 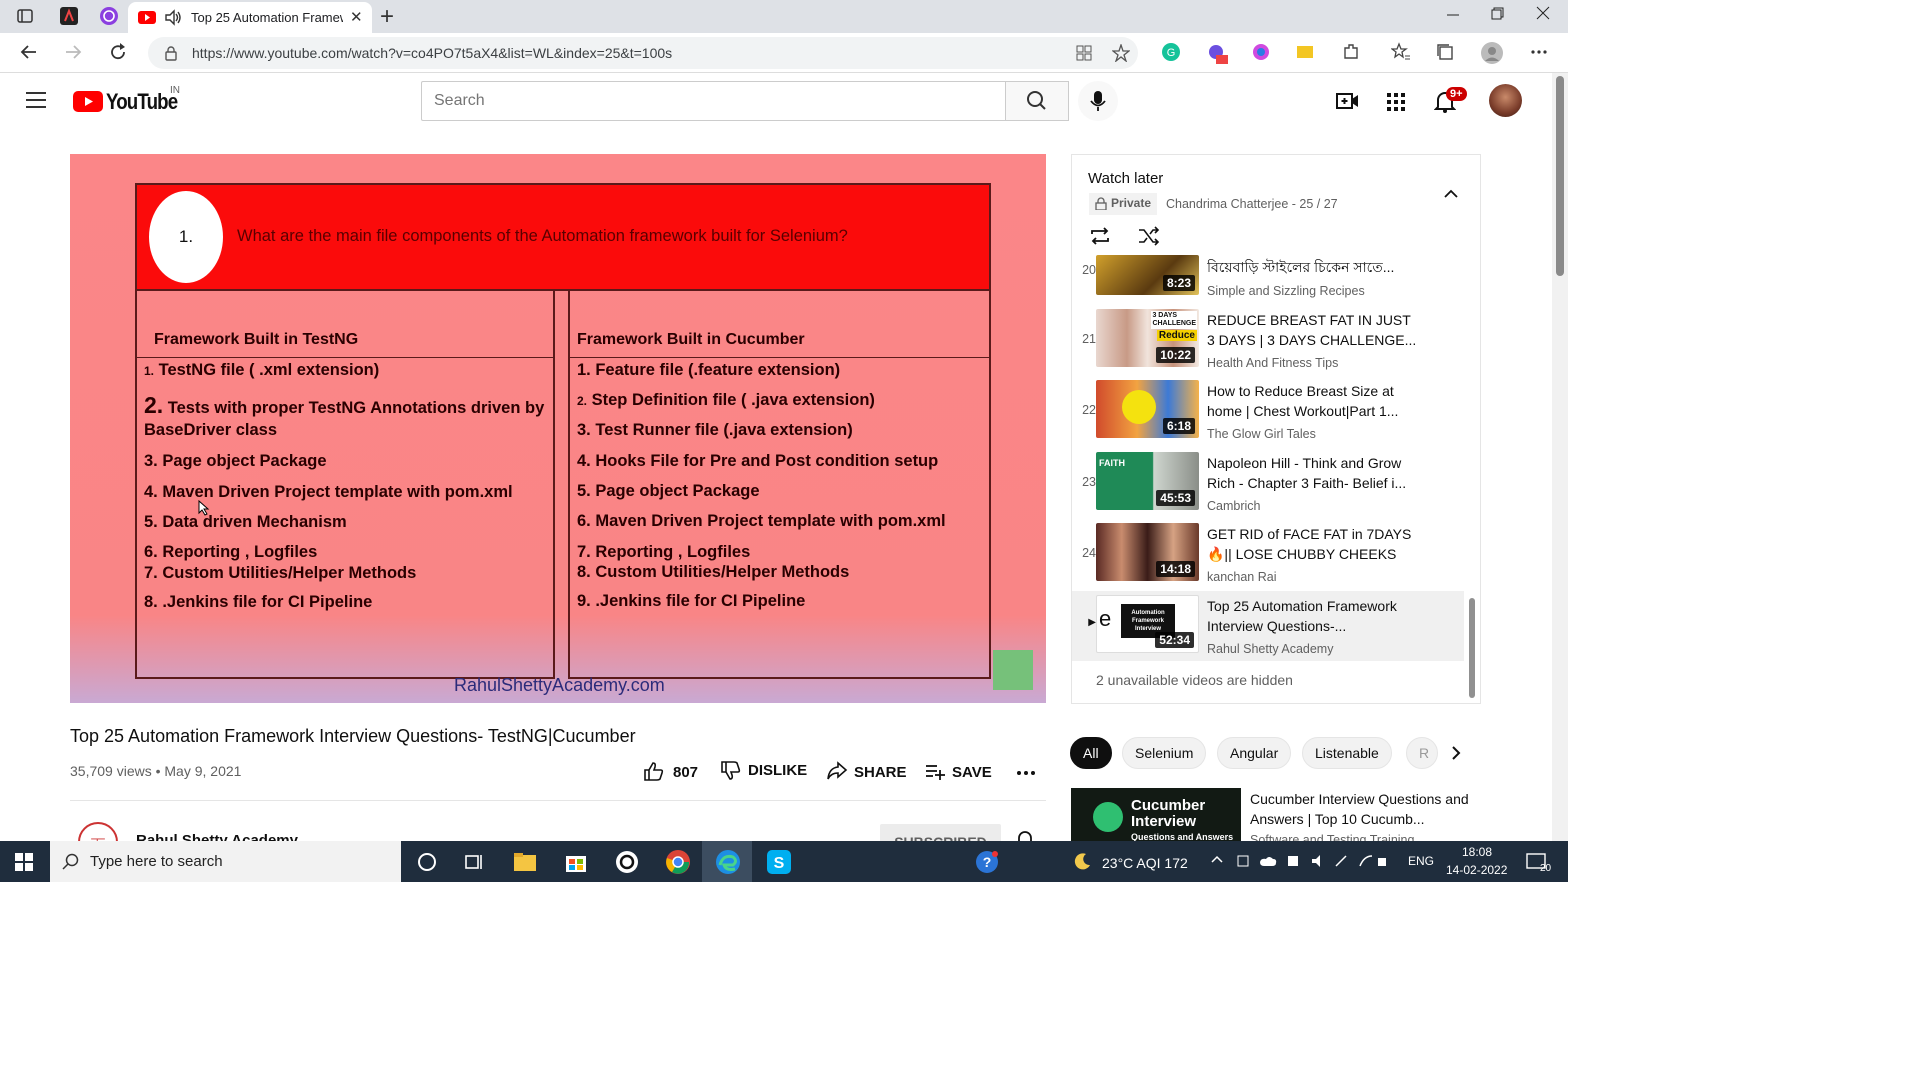 What do you see at coordinates (225, 861) in the screenshot?
I see `taskbar-search-box: Type here to search` at bounding box center [225, 861].